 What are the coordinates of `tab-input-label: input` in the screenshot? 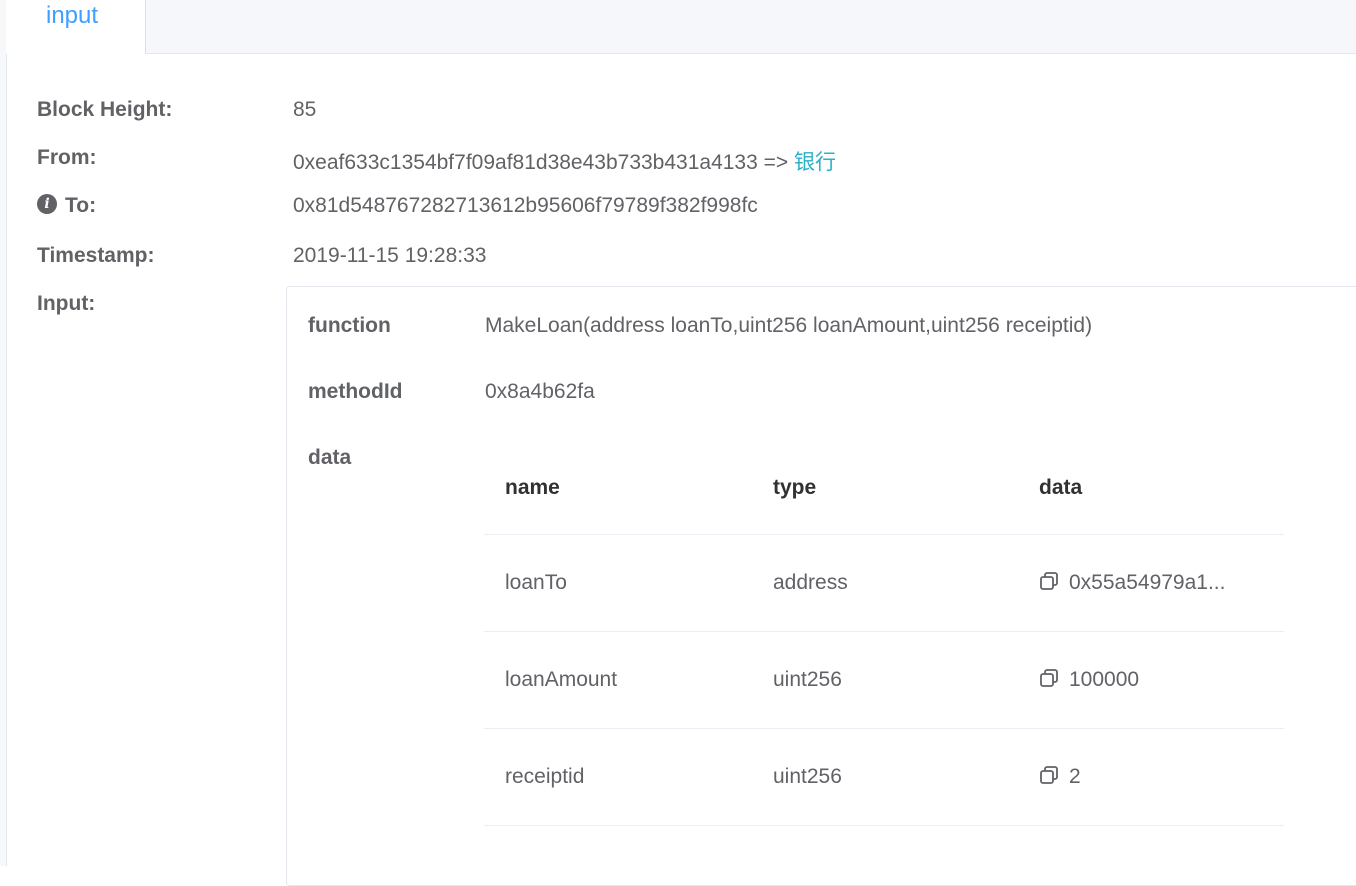 It's located at (72, 15).